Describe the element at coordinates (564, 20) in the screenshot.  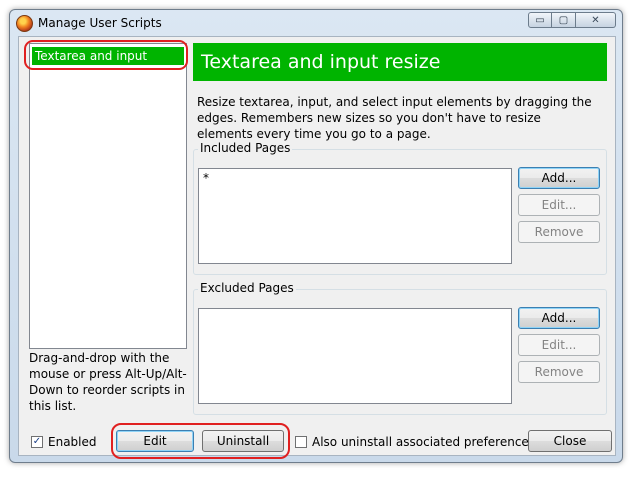
I see `maximize-button: ▢` at that location.